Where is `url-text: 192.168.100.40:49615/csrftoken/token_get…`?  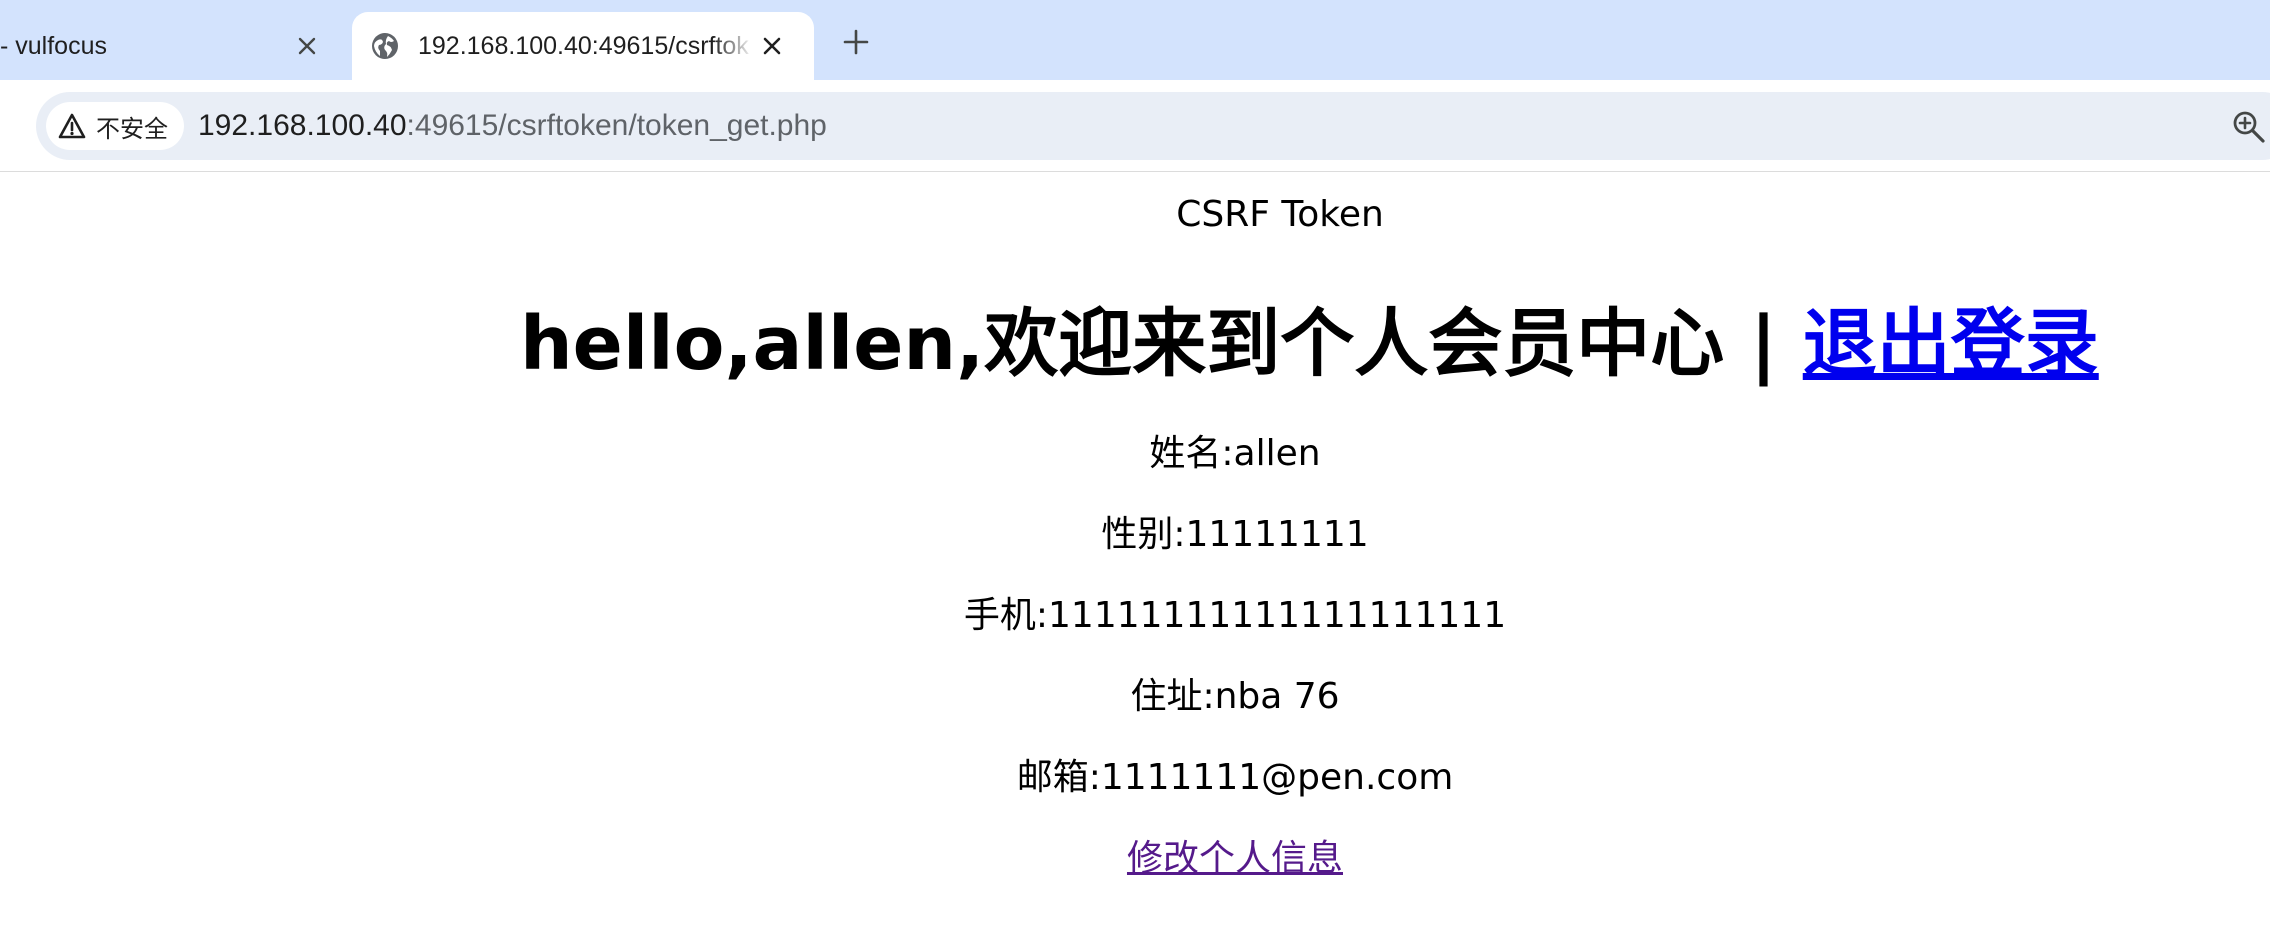
url-text: 192.168.100.40:49615/csrftoken/token_get… is located at coordinates (512, 126).